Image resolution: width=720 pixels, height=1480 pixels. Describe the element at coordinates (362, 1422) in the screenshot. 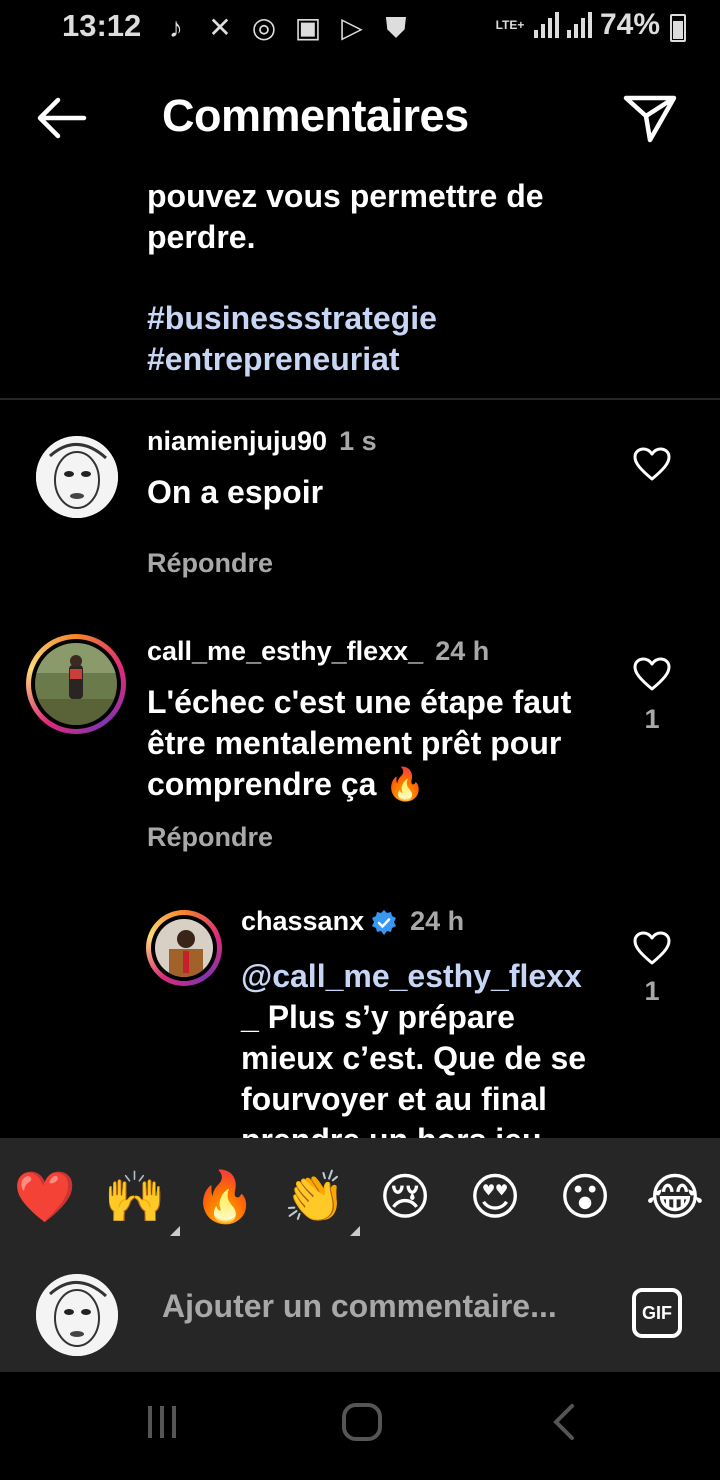

I see `home-icon` at that location.